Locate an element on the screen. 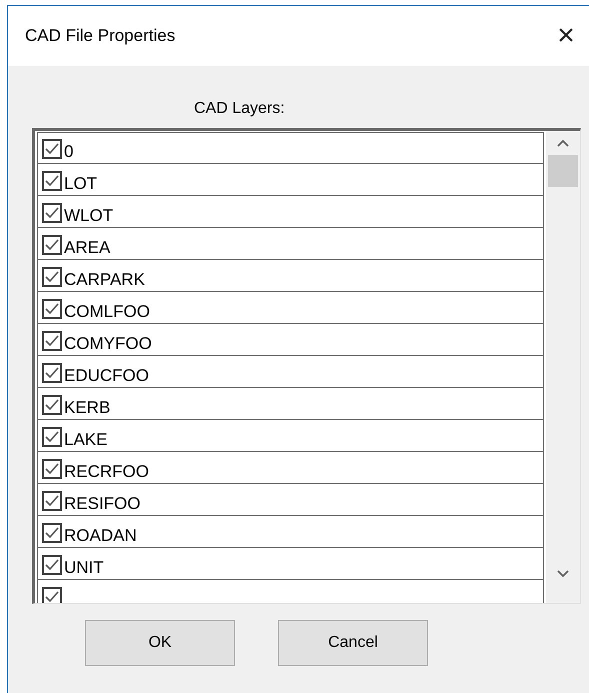  layer-name: COMYFOO is located at coordinates (108, 344).